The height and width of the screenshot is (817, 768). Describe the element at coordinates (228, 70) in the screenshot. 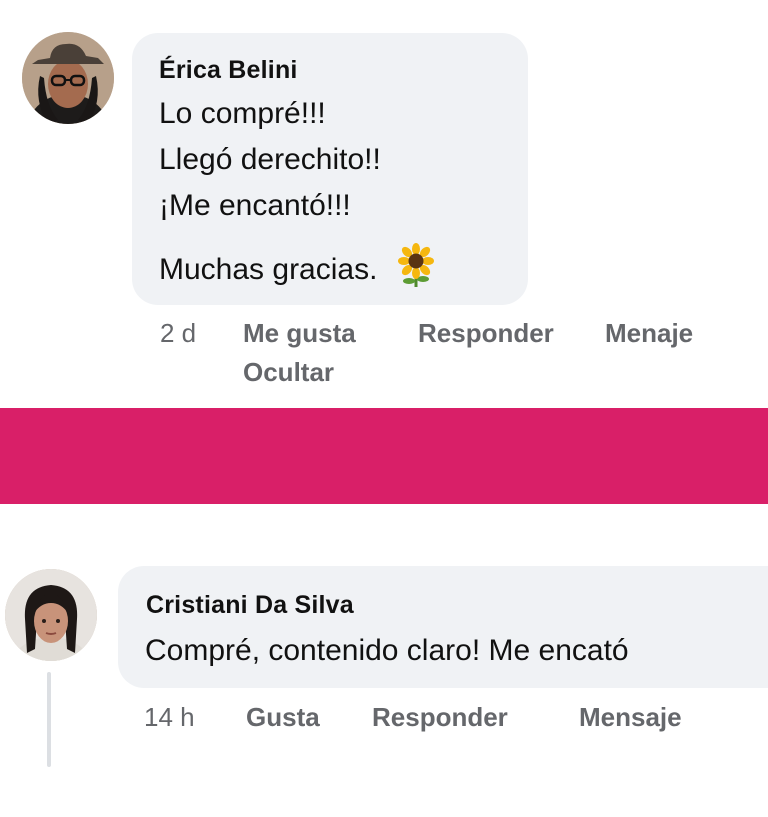

I see `comment-author: Érica Belini` at that location.